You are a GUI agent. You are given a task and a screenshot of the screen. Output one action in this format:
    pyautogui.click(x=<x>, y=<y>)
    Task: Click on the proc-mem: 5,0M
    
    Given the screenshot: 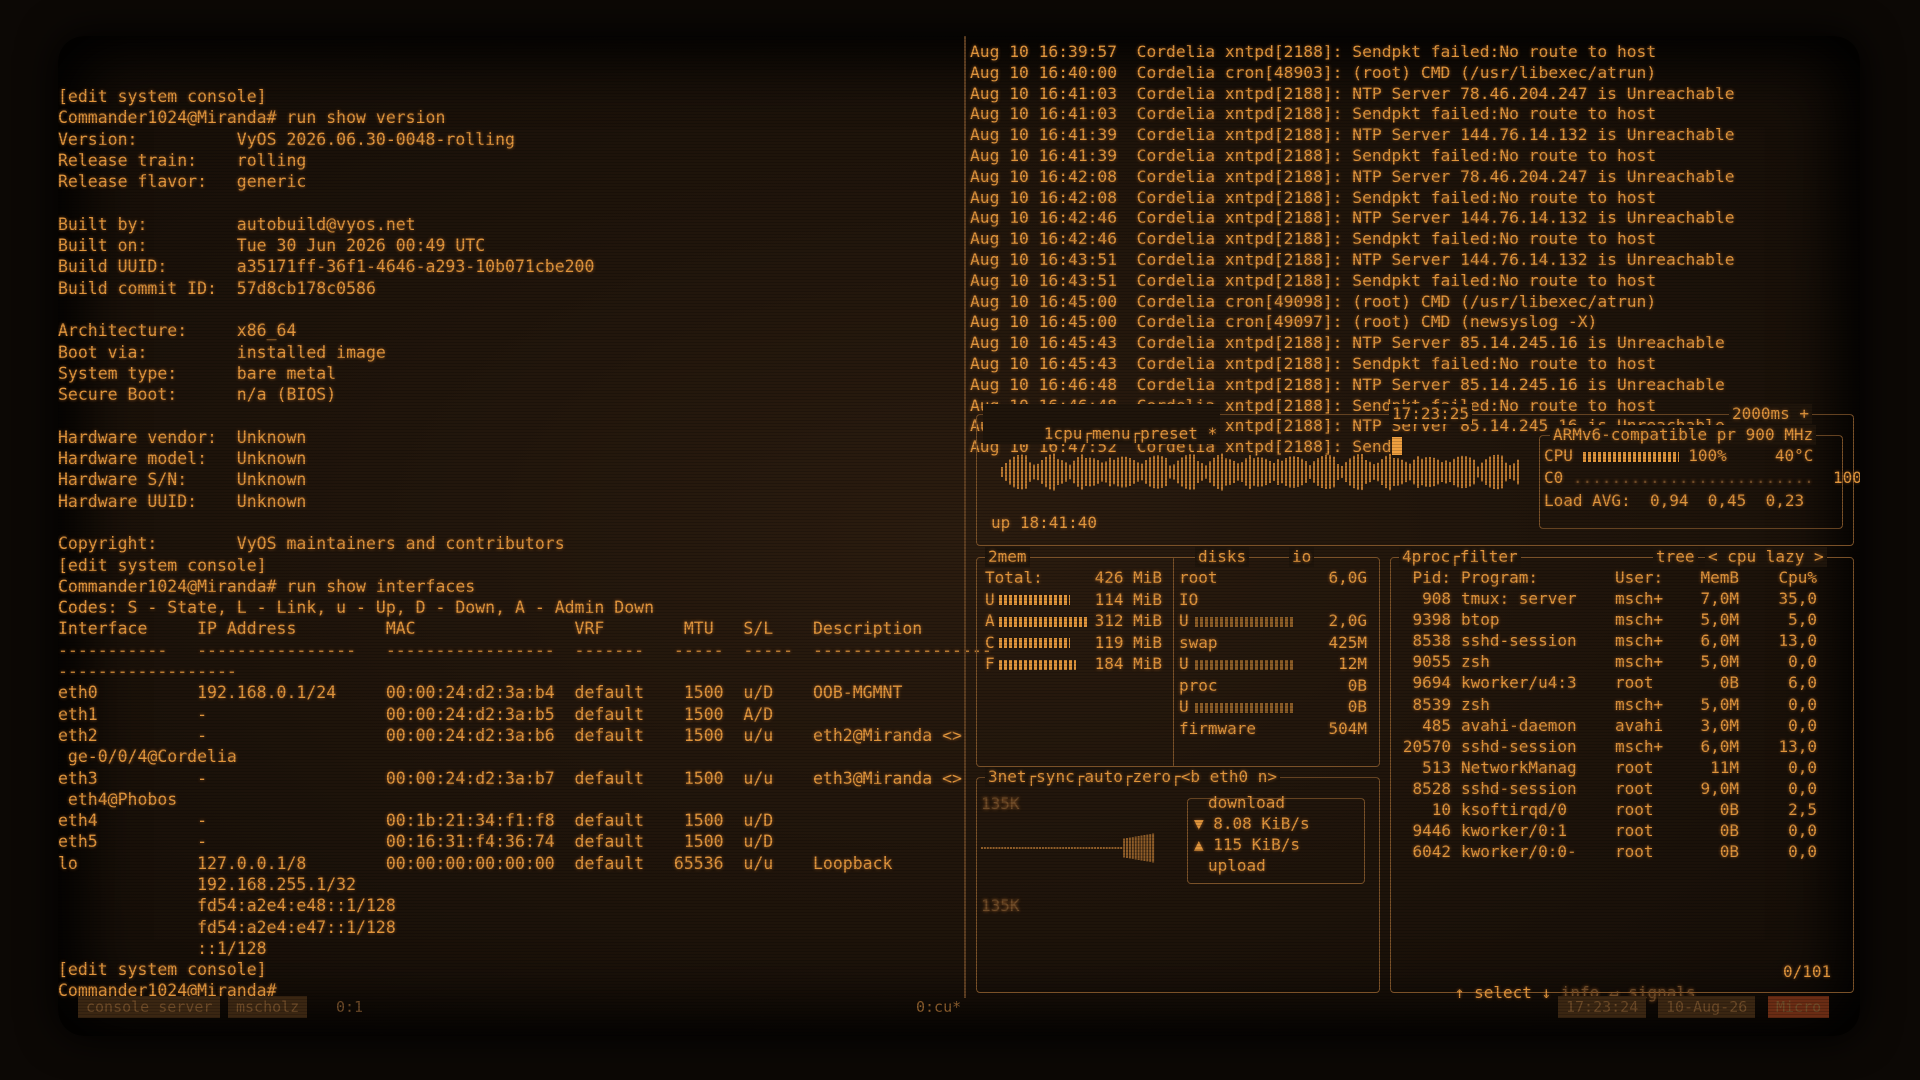 What is the action you would take?
    pyautogui.click(x=1719, y=704)
    